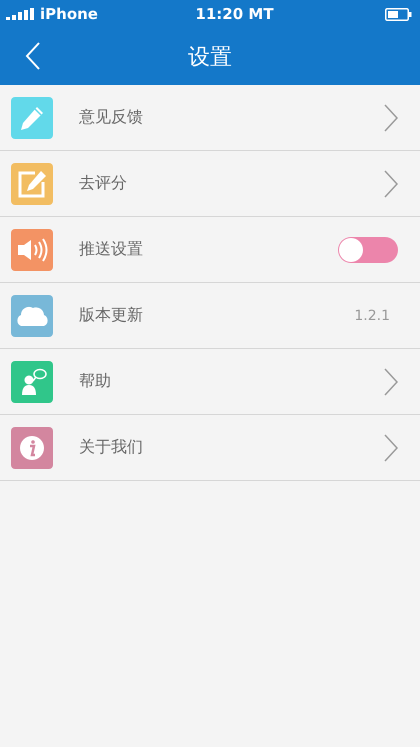  I want to click on page-title: 设置, so click(210, 58).